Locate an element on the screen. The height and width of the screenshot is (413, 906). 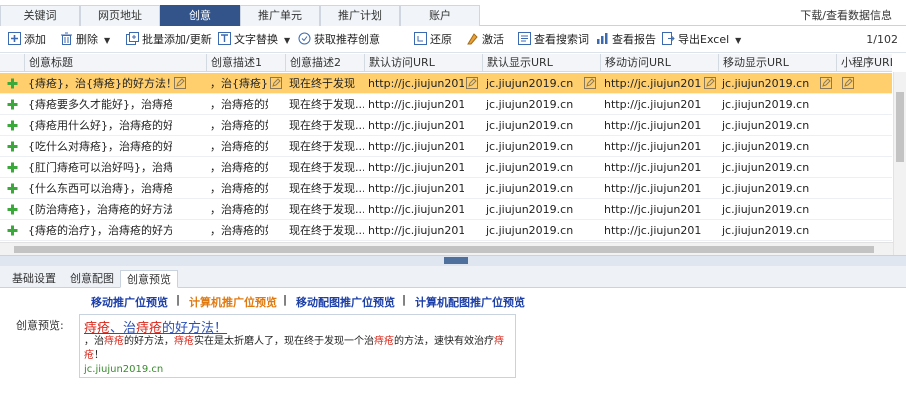
view-report-button: 查看报告 is located at coordinates (626, 40).